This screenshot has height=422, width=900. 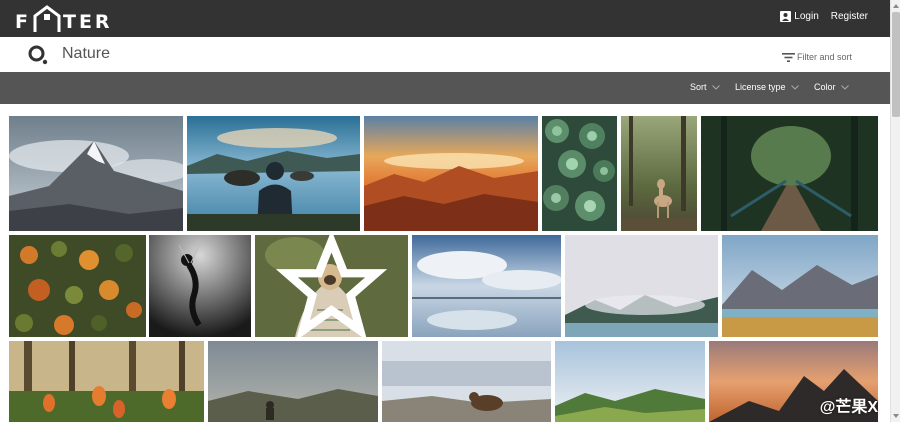 I want to click on account-links: Login Register, so click(x=824, y=16).